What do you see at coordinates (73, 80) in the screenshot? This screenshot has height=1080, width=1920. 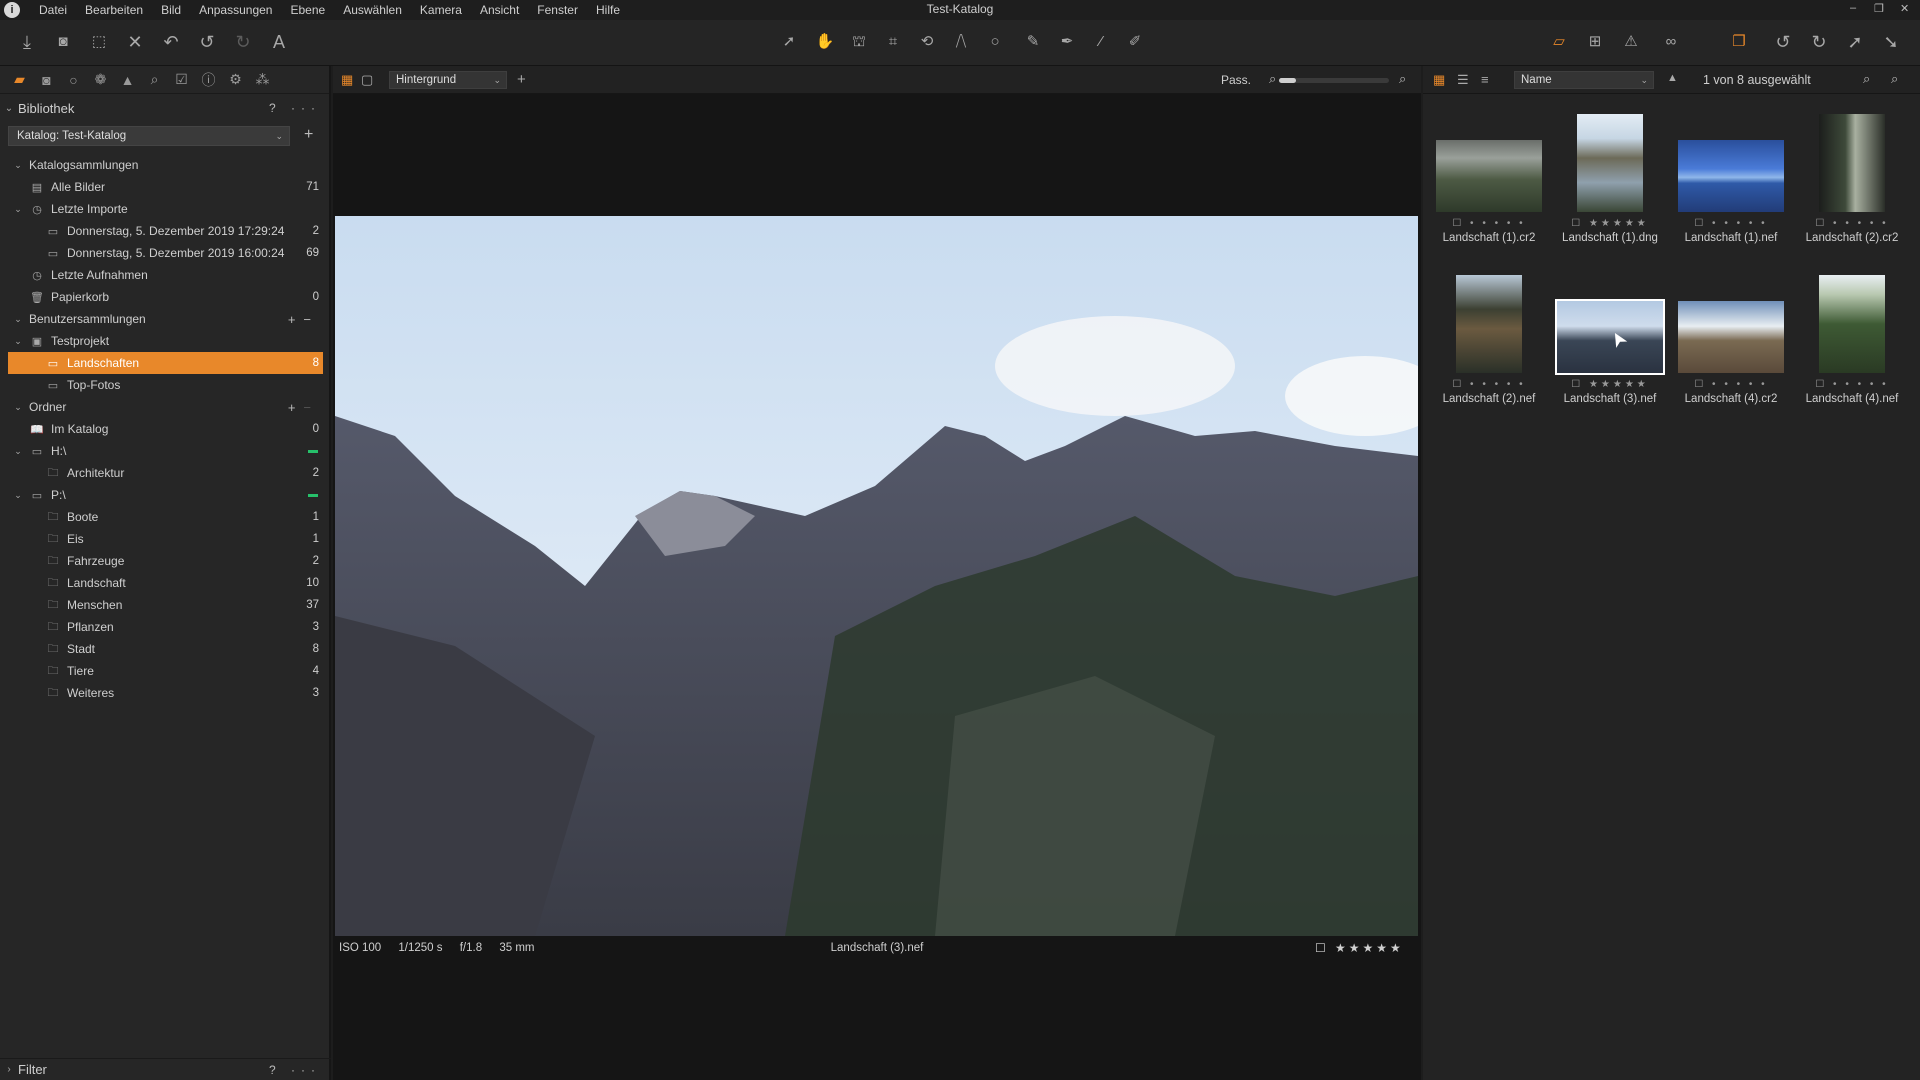 I see `lens-tab-icon: ○` at bounding box center [73, 80].